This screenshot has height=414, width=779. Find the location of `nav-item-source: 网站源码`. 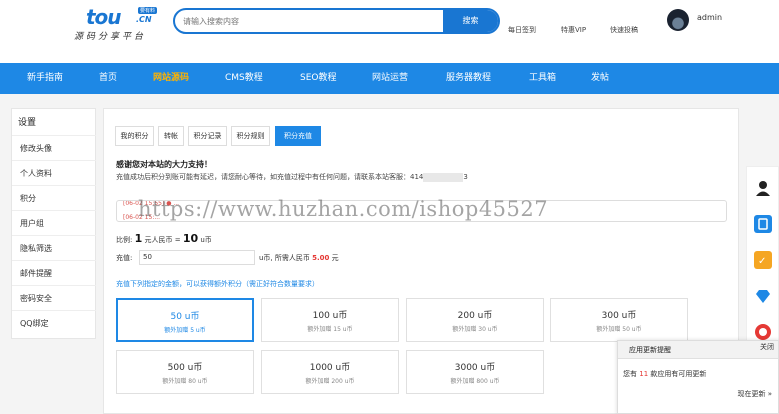

nav-item-source: 网站源码 is located at coordinates (171, 78).